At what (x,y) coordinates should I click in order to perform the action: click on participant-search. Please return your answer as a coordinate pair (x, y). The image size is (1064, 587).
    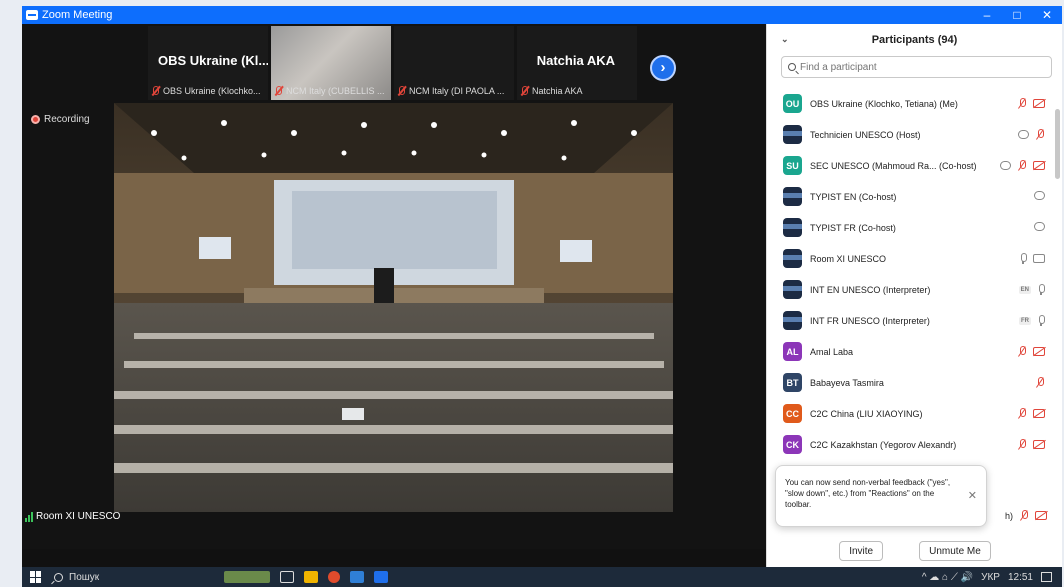
    Looking at the image, I should click on (916, 67).